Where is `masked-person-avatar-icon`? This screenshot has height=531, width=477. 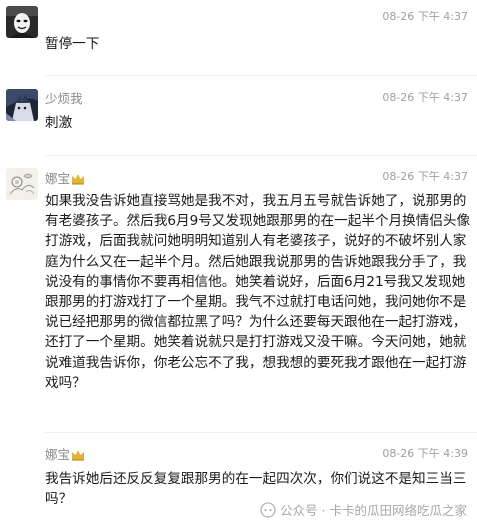 masked-person-avatar-icon is located at coordinates (22, 22).